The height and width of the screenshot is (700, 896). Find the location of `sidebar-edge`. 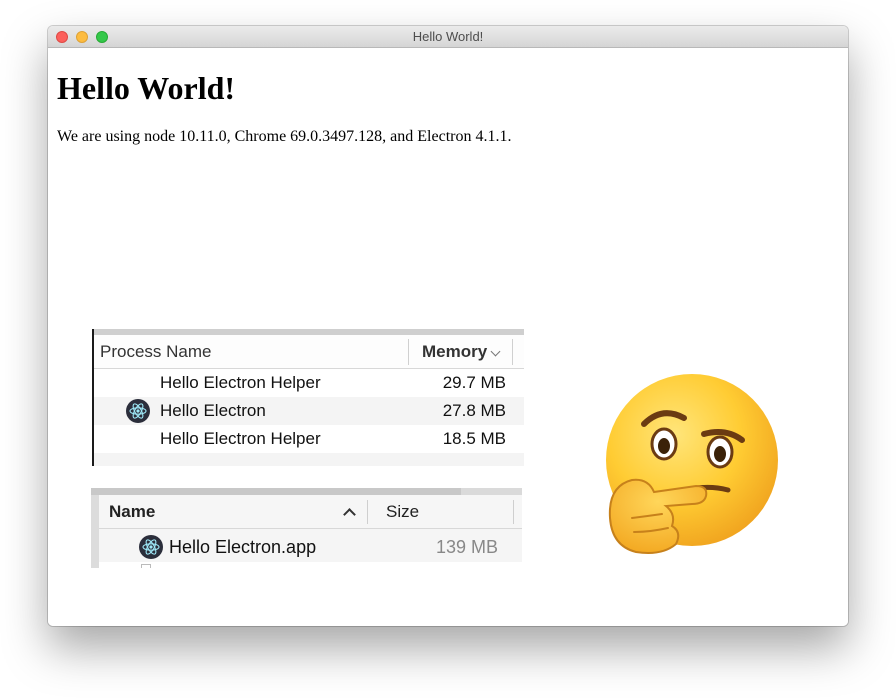

sidebar-edge is located at coordinates (95, 531).